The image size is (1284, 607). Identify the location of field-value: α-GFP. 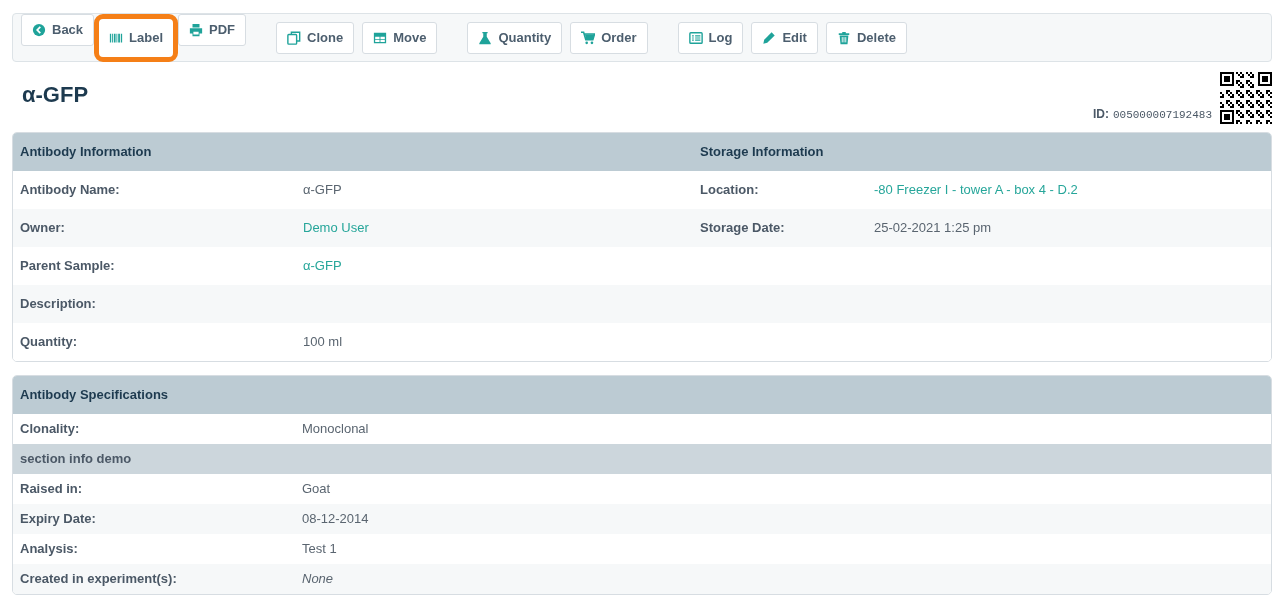
(322, 190).